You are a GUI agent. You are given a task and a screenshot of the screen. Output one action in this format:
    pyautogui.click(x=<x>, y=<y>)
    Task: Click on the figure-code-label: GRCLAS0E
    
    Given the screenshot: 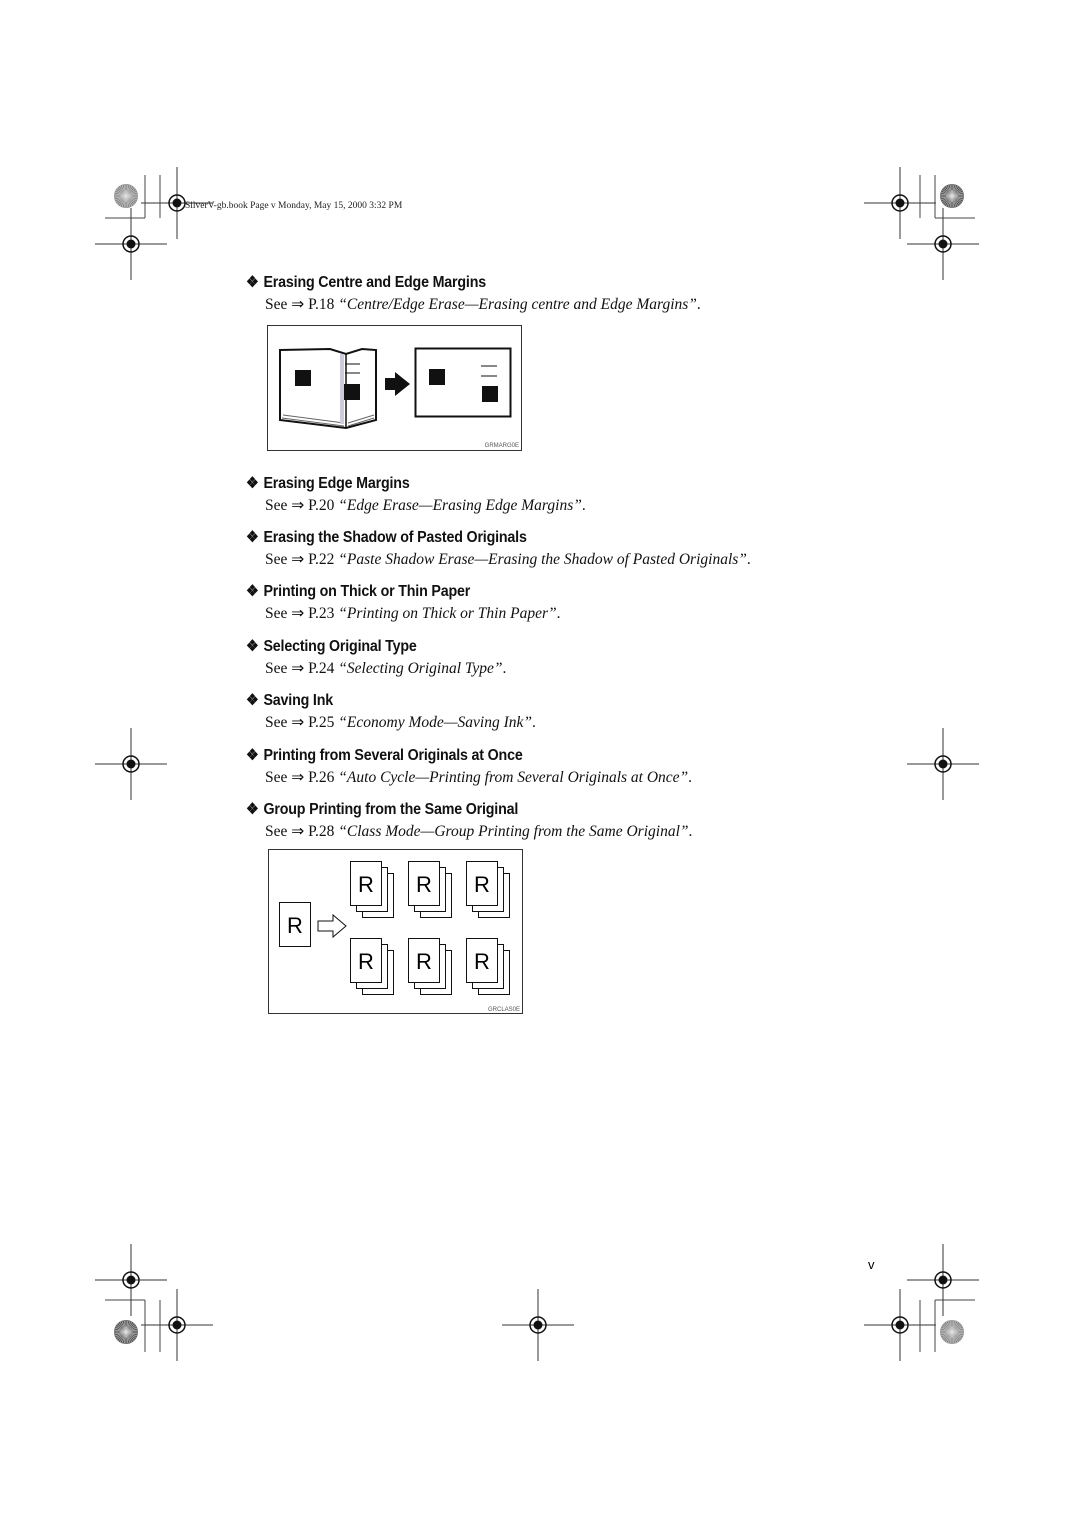 What is the action you would take?
    pyautogui.click(x=504, y=1010)
    